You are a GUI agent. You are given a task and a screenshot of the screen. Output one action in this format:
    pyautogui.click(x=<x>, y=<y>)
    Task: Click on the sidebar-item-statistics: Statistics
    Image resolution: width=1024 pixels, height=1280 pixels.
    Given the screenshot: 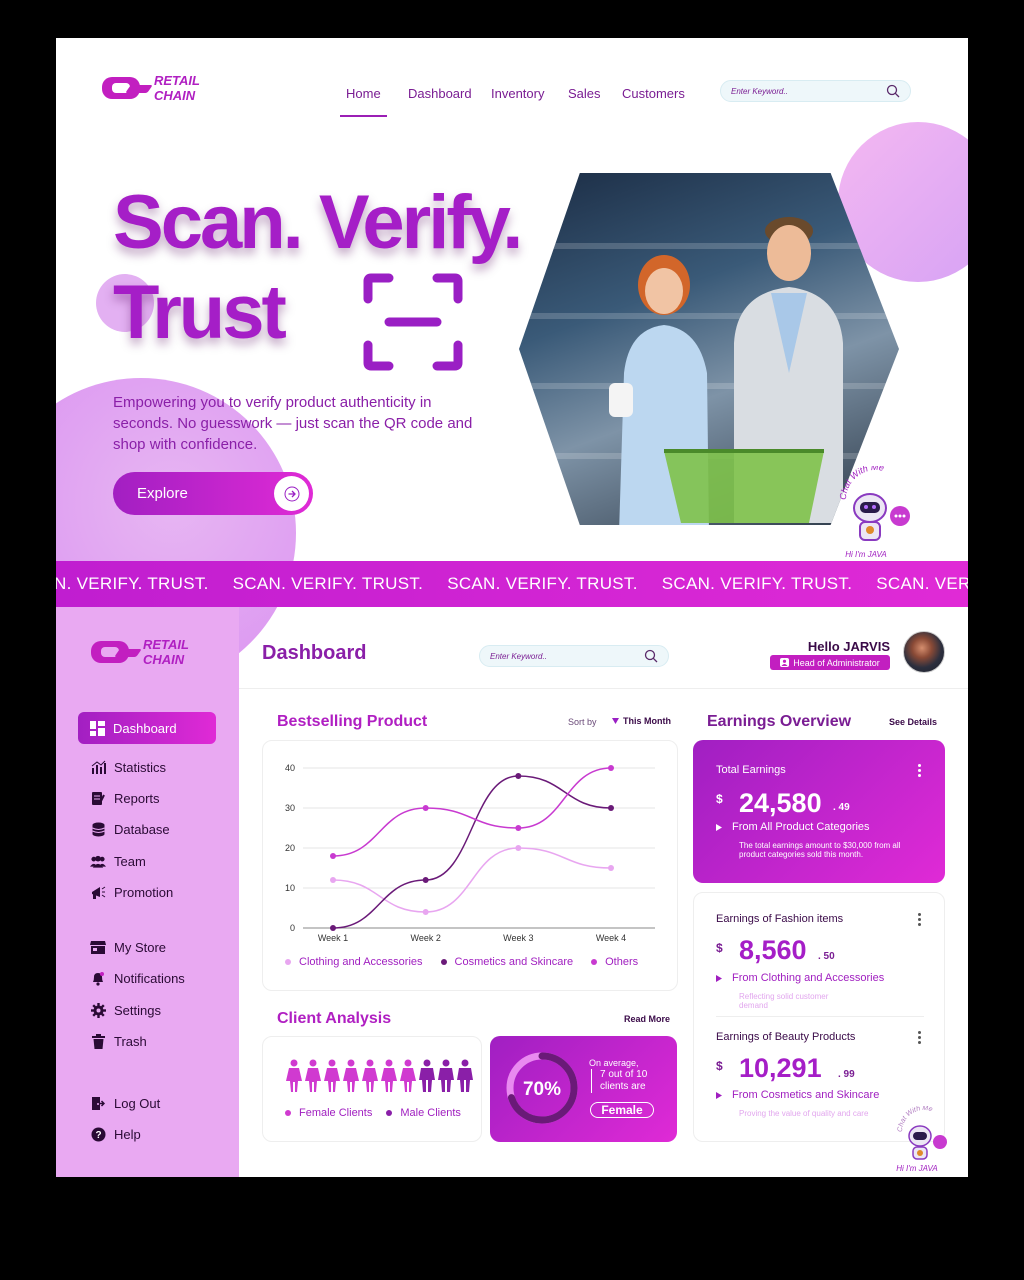 What is the action you would take?
    pyautogui.click(x=128, y=767)
    